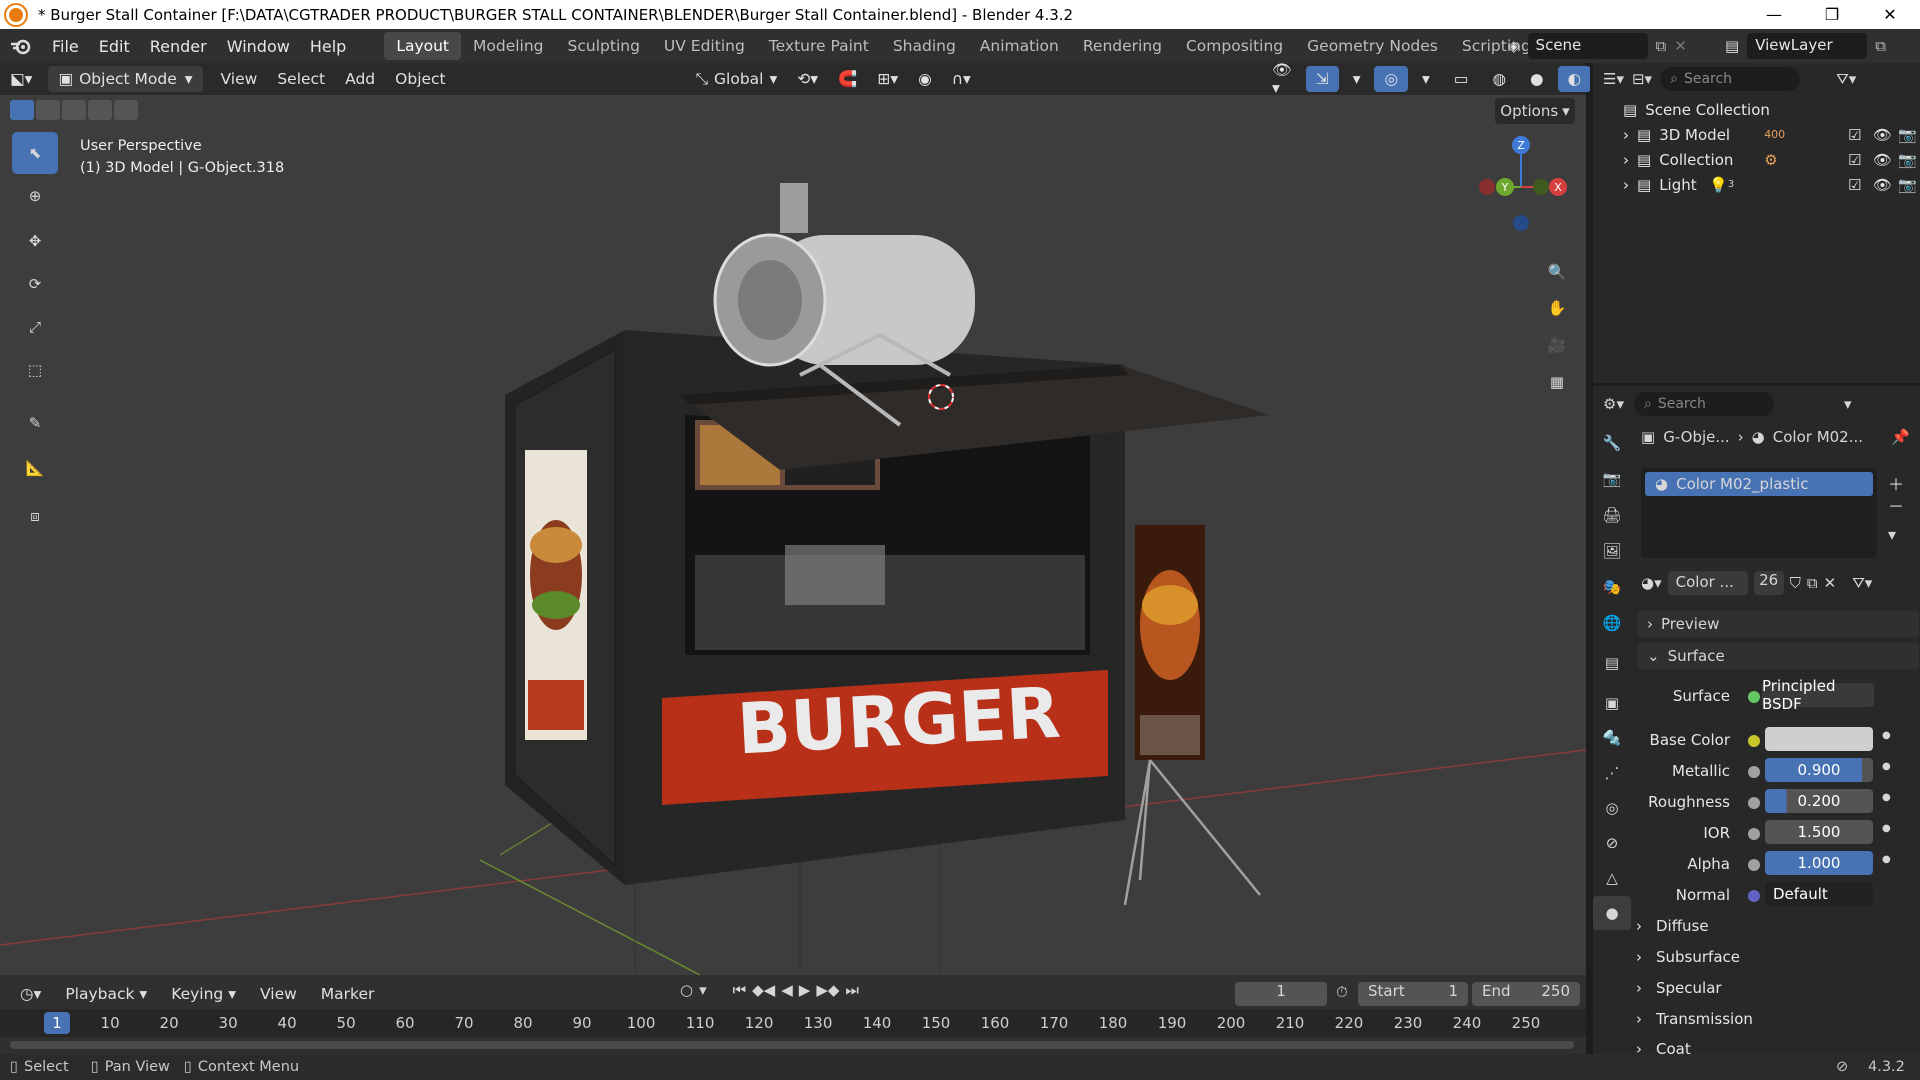 The height and width of the screenshot is (1080, 1920). What do you see at coordinates (1880, 46) in the screenshot?
I see `new-view-layer-icon: ⧉` at bounding box center [1880, 46].